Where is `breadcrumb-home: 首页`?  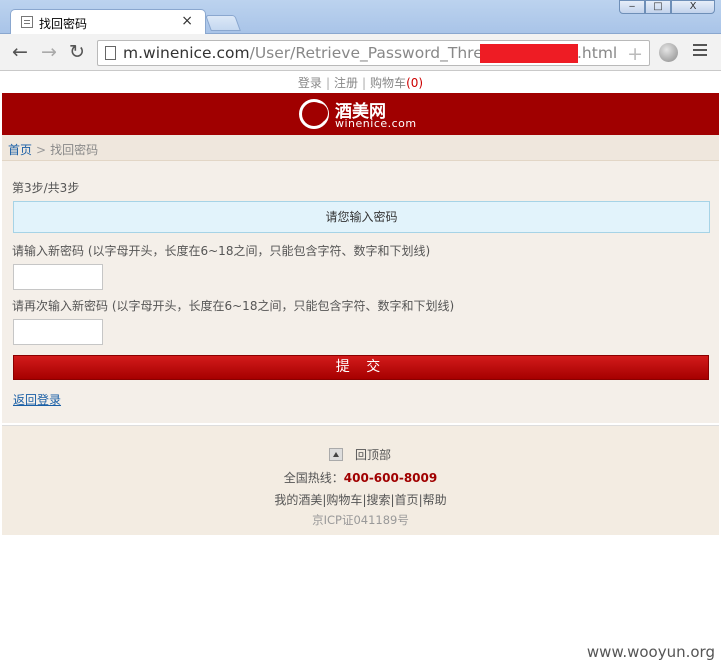 breadcrumb-home: 首页 is located at coordinates (20, 150).